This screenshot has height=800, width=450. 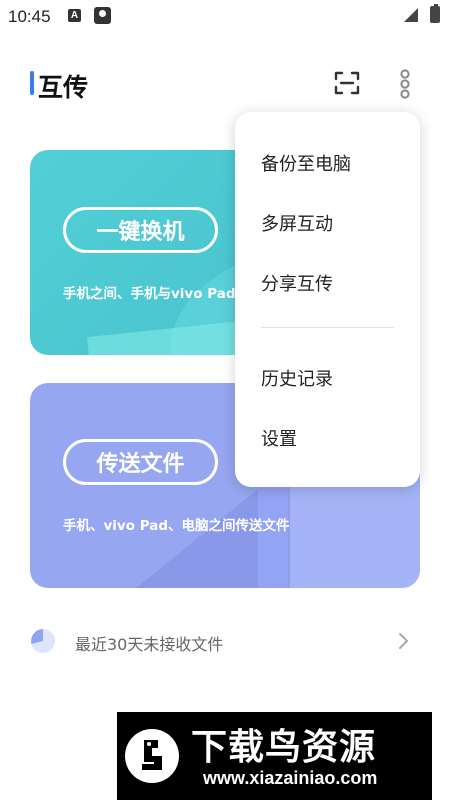 I want to click on chevron-right-icon, so click(x=403, y=641).